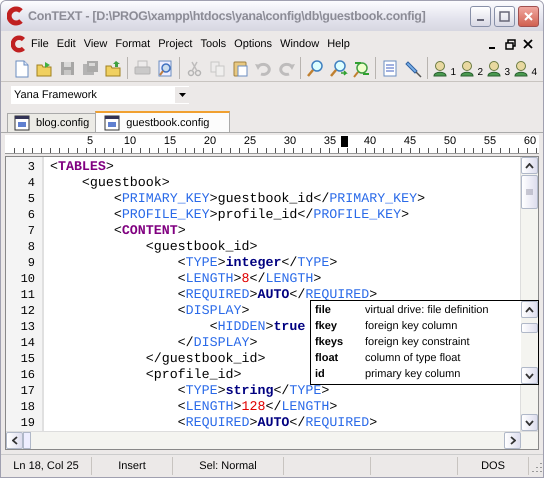 The image size is (544, 478). Describe the element at coordinates (100, 95) in the screenshot. I see `project-dropdown: Yana Framework` at that location.